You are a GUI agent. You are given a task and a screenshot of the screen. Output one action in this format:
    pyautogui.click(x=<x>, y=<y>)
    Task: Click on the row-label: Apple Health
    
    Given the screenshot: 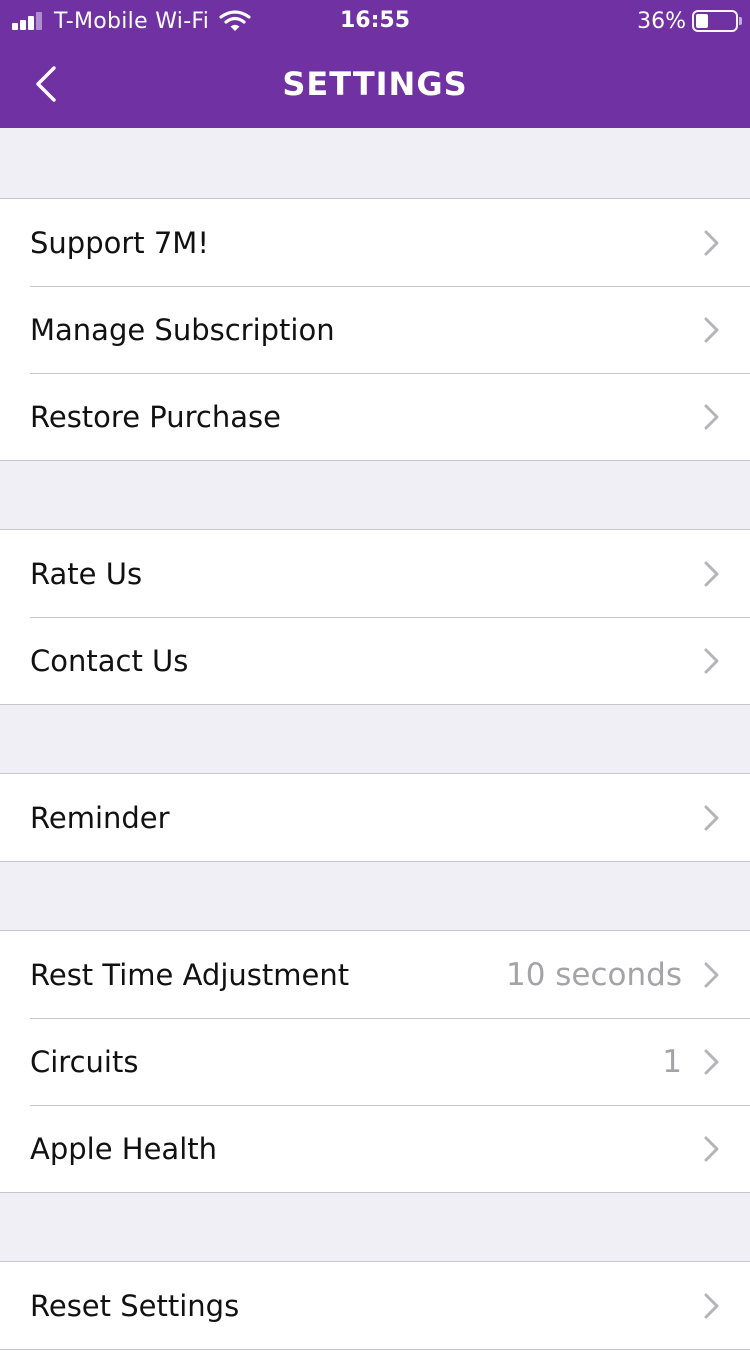 What is the action you would take?
    pyautogui.click(x=123, y=1148)
    